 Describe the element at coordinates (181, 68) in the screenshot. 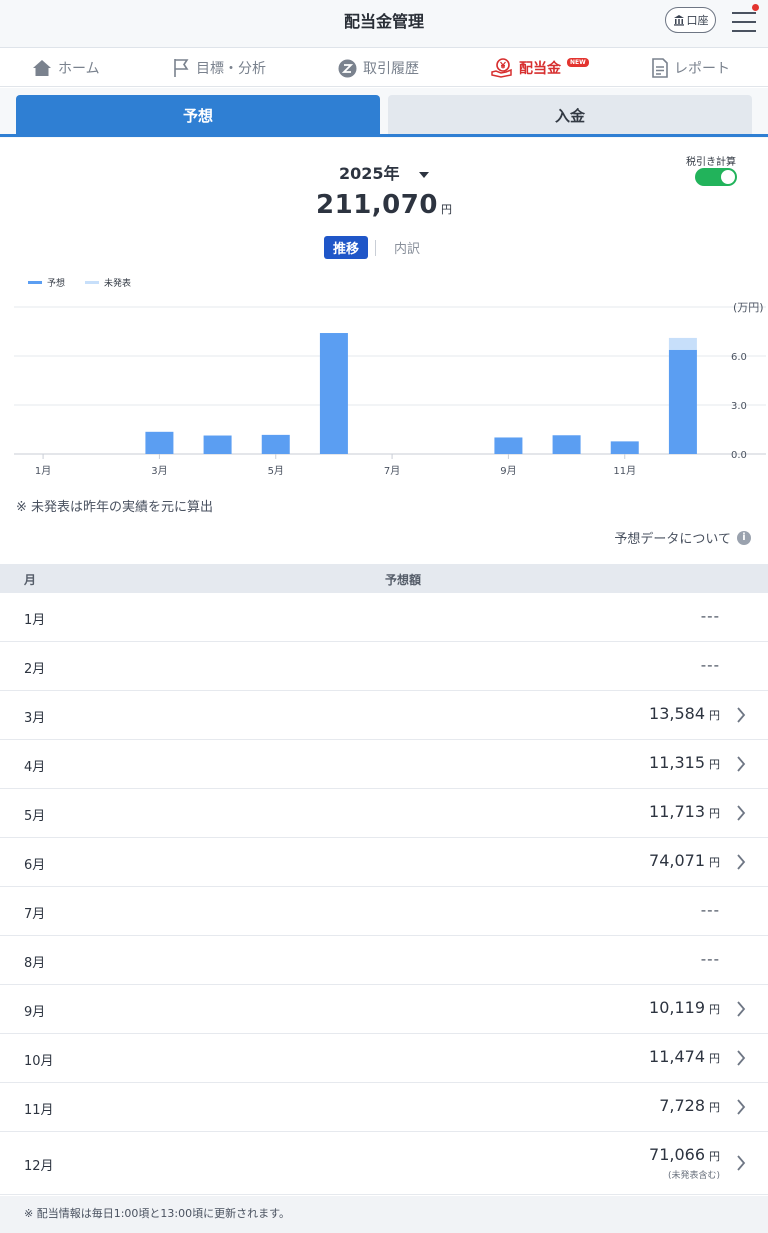

I see `flag-icon` at that location.